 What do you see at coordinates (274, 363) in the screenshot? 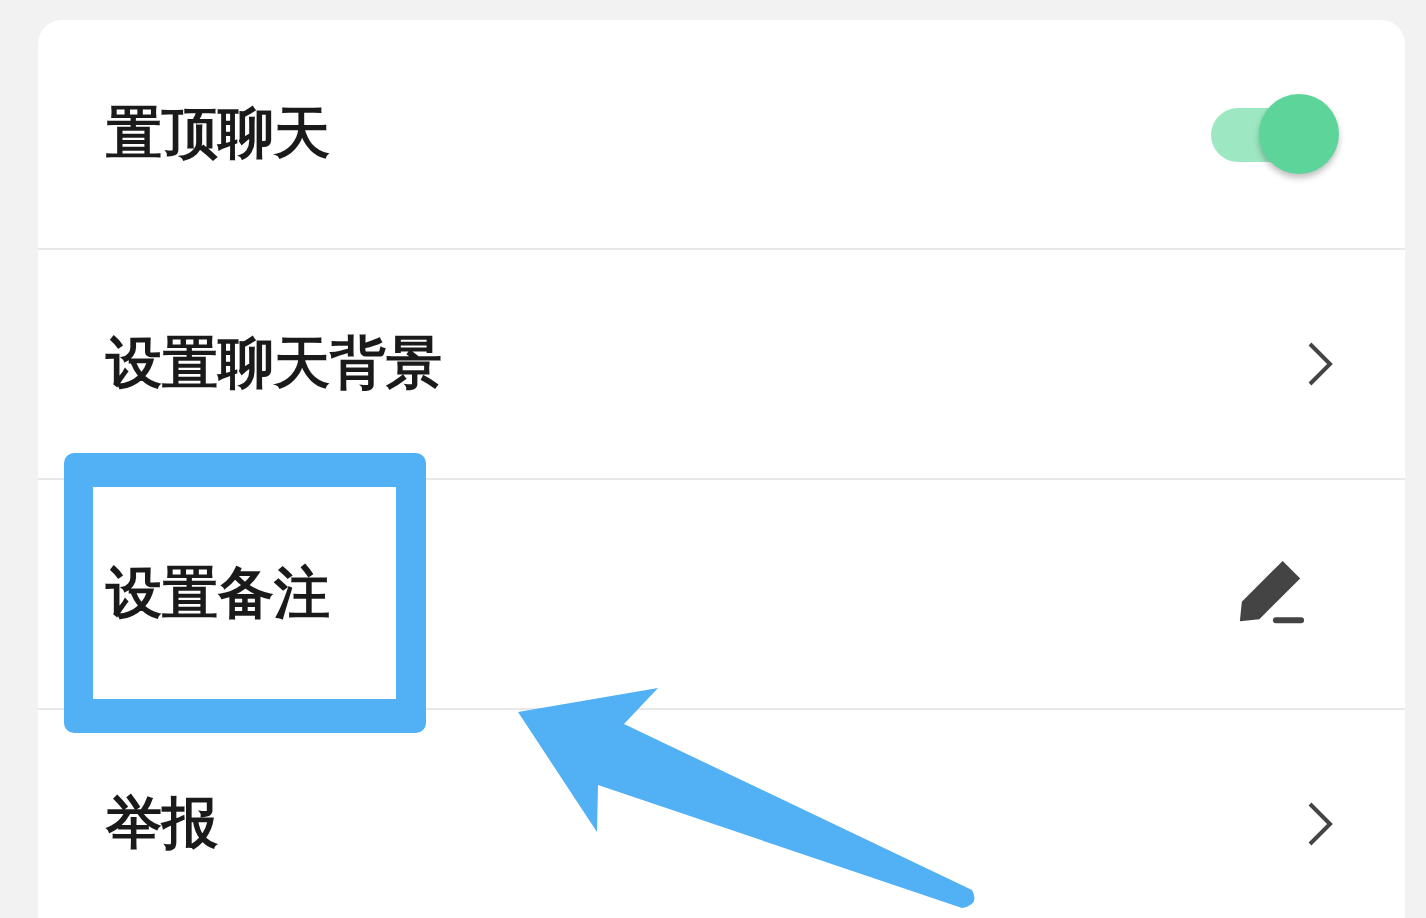
I see `row-label: 设置聊天背景` at bounding box center [274, 363].